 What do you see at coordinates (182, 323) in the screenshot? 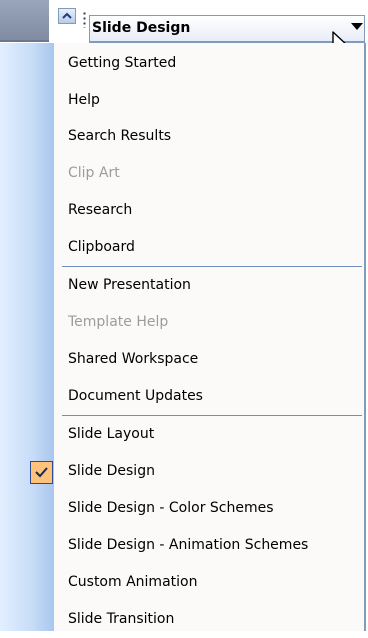
I see `menu-item-template-help: Template Help` at bounding box center [182, 323].